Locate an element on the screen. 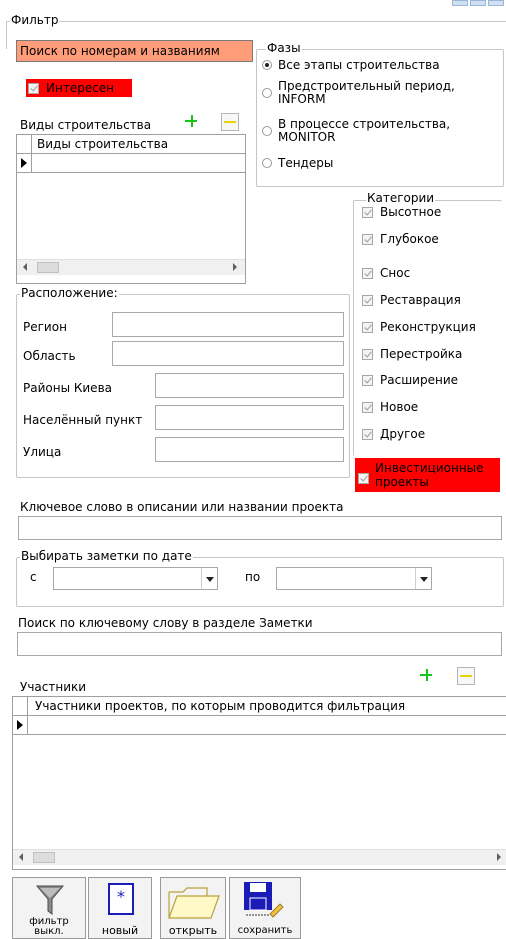 The image size is (506, 939). street-field is located at coordinates (249, 449).